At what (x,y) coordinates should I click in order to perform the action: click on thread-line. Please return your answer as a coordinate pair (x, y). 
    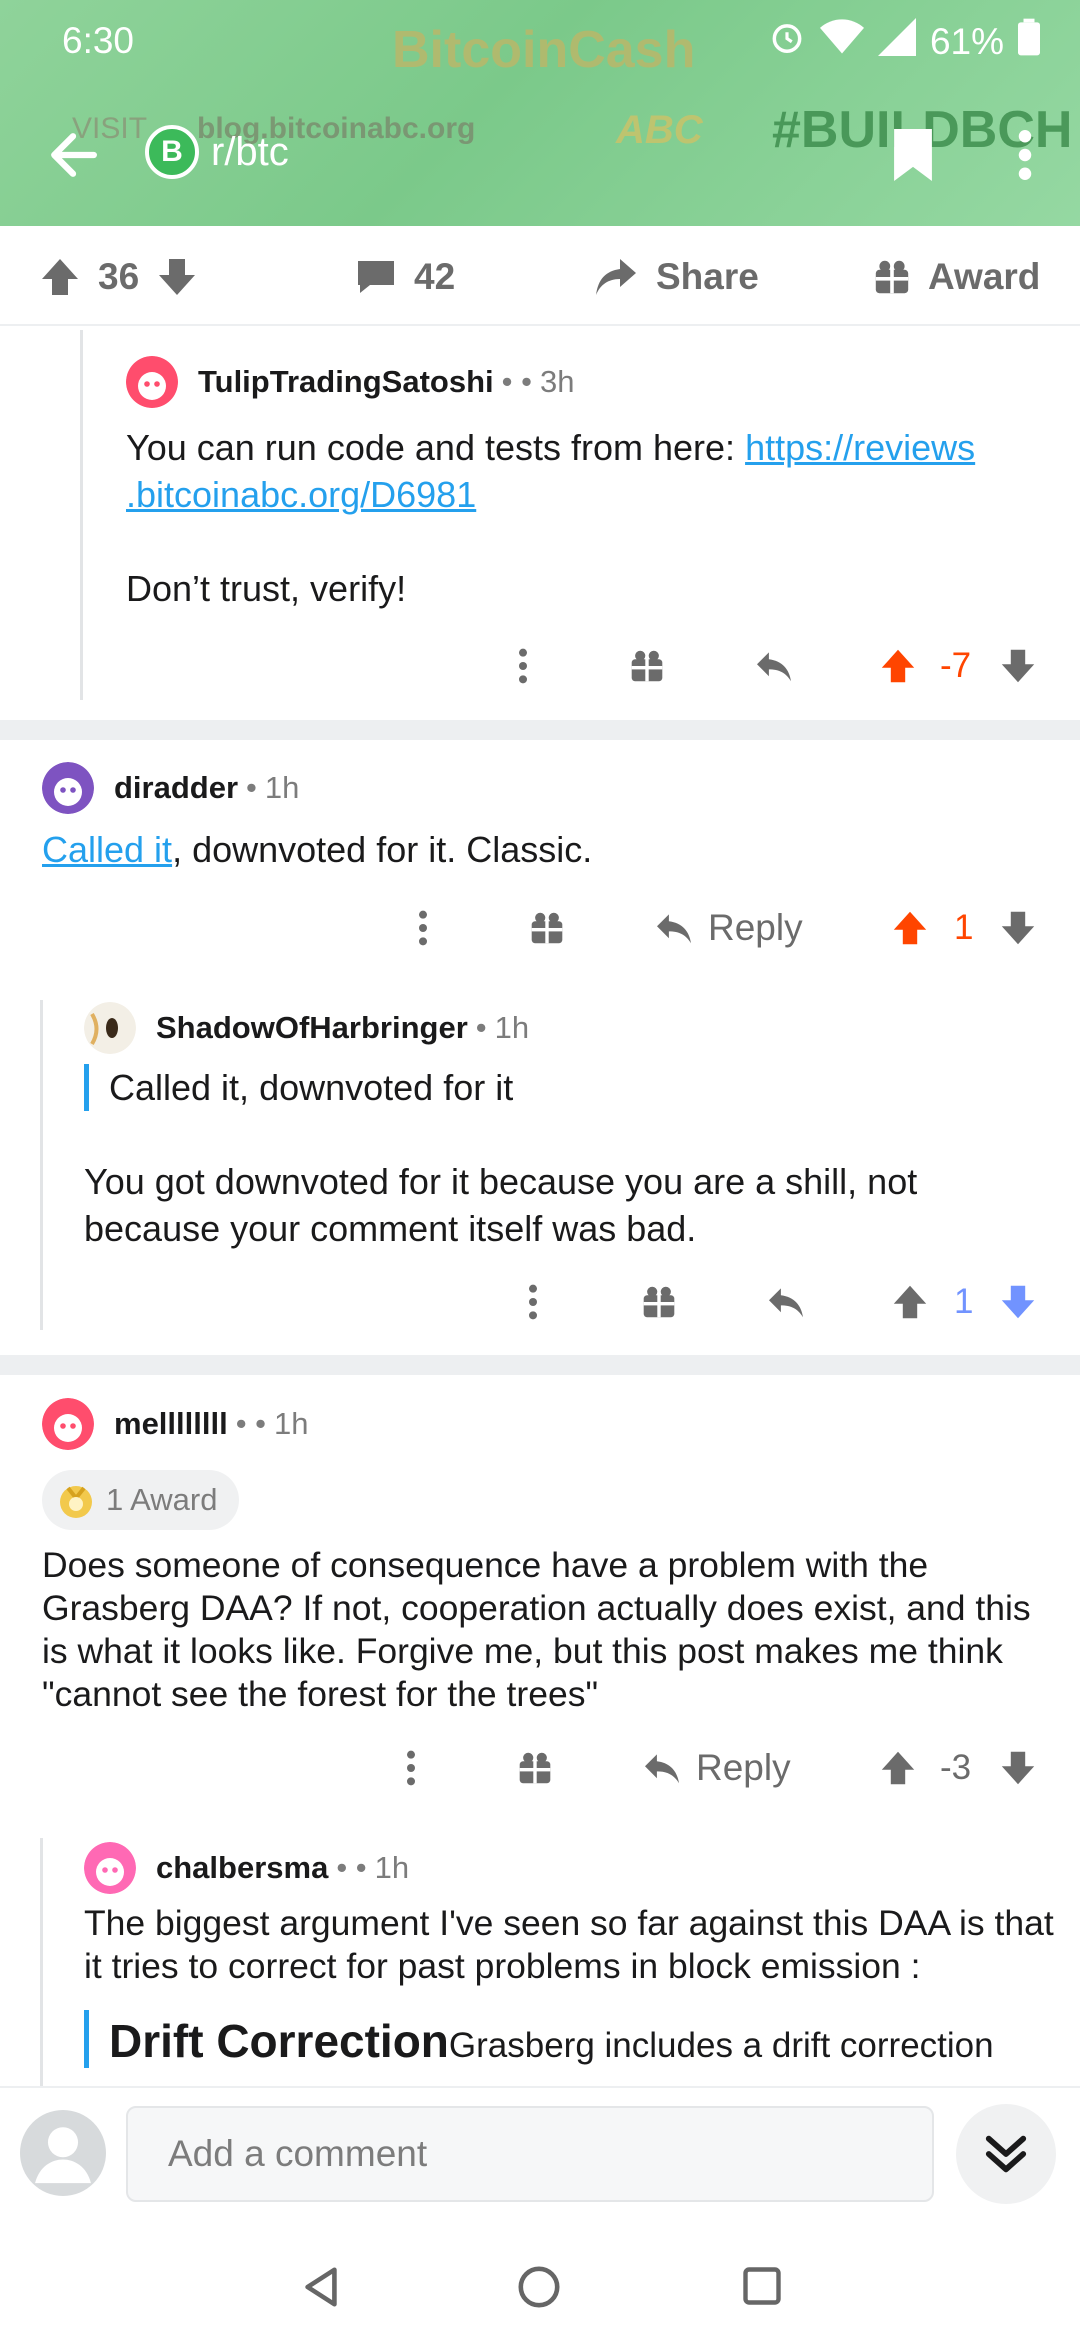
    Looking at the image, I should click on (41, 1963).